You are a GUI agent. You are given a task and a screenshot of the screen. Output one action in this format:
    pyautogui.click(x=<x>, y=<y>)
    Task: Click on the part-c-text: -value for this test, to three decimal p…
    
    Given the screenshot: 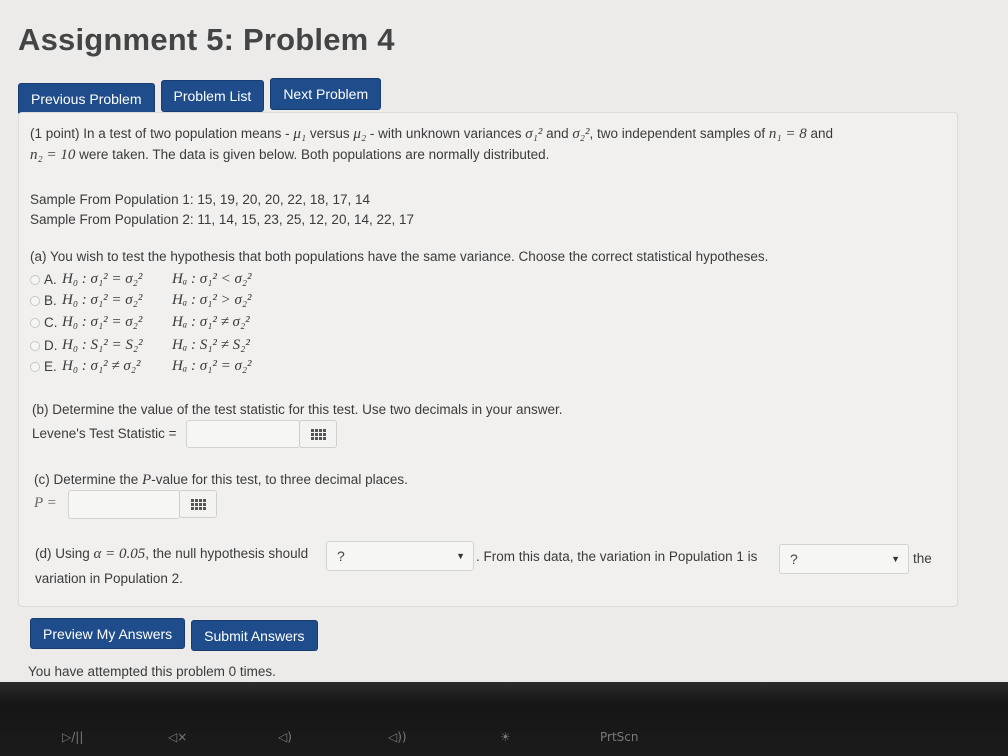 What is the action you would take?
    pyautogui.click(x=279, y=479)
    